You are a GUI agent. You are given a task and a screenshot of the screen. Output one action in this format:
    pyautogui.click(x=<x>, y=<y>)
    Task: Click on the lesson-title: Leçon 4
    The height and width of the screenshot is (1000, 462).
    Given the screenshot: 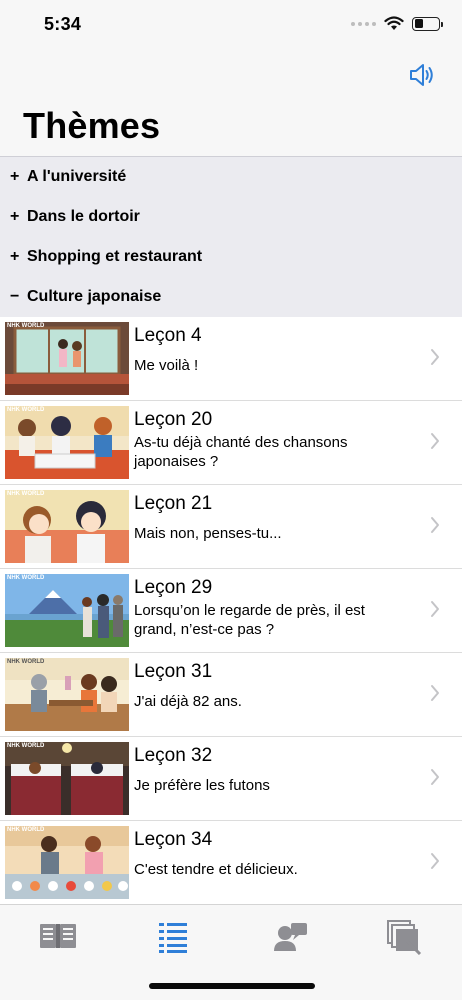 What is the action you would take?
    pyautogui.click(x=168, y=335)
    